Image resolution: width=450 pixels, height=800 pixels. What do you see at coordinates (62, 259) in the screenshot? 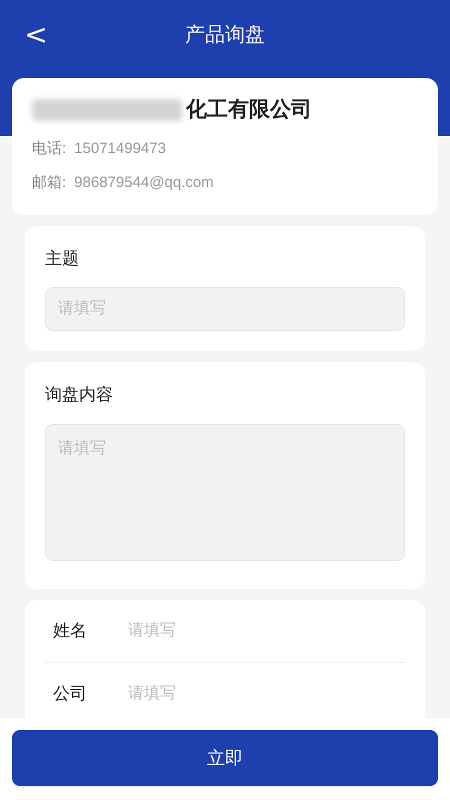
I see `subject-label: 主题` at bounding box center [62, 259].